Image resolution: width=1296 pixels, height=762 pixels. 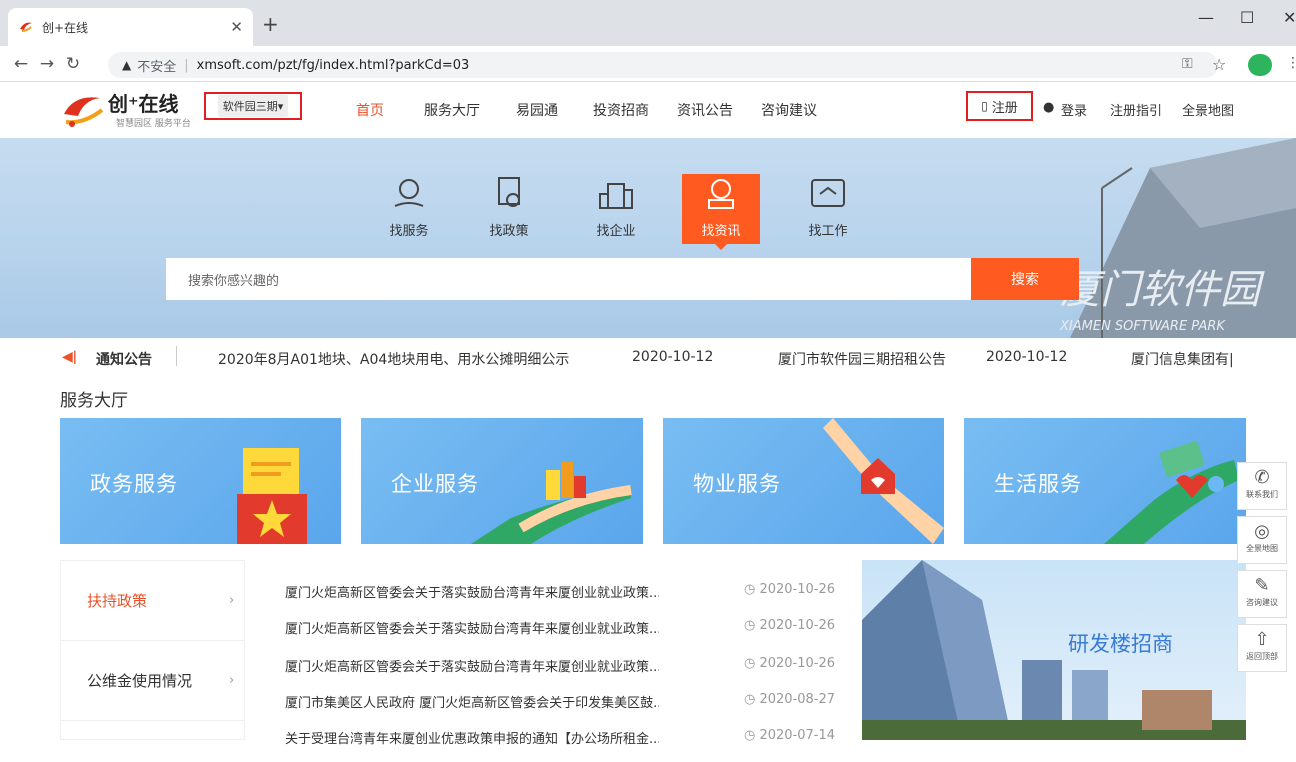 I want to click on notice-item-title: 厦门信息集团有|, so click(x=1182, y=359).